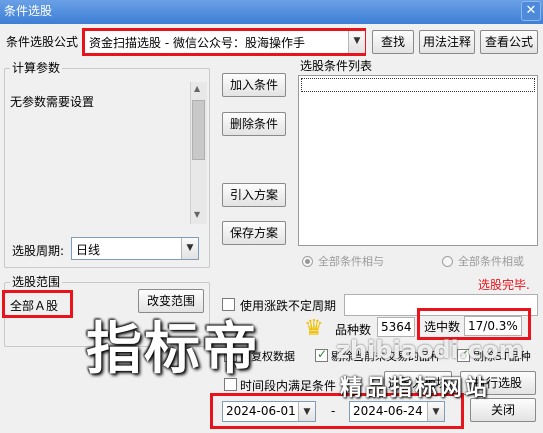 The width and height of the screenshot is (543, 433). I want to click on scroll-down-icon: ▼, so click(197, 214).